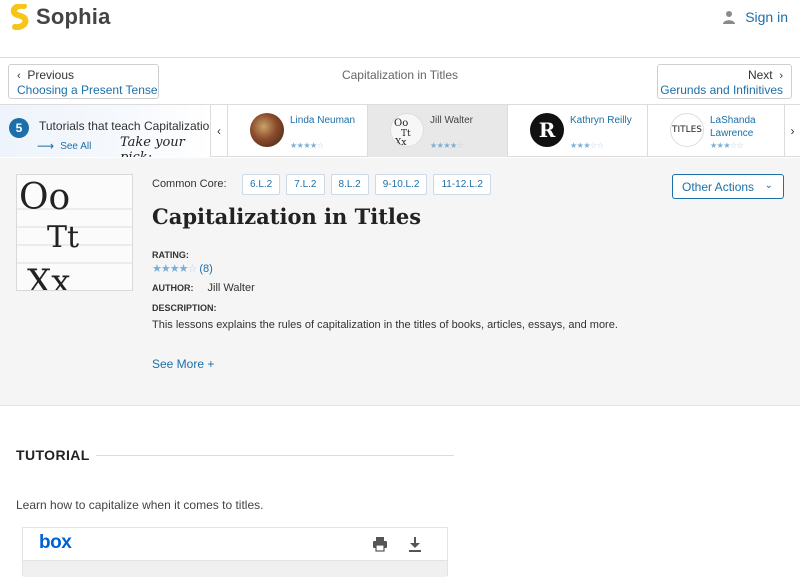 This screenshot has height=577, width=800. I want to click on sophia-logo: Sophia, so click(60, 17).